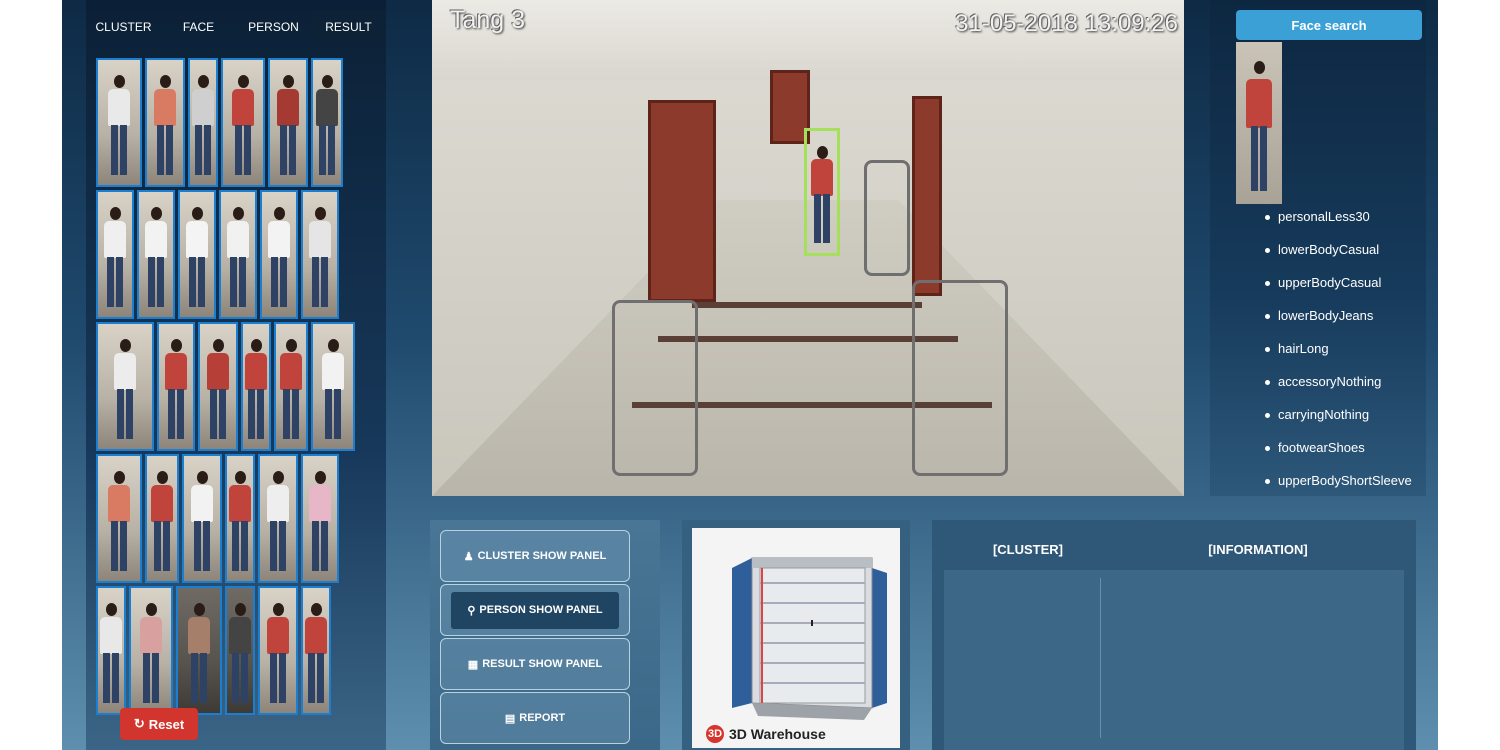  I want to click on report-button: ▤ REPORT, so click(535, 718).